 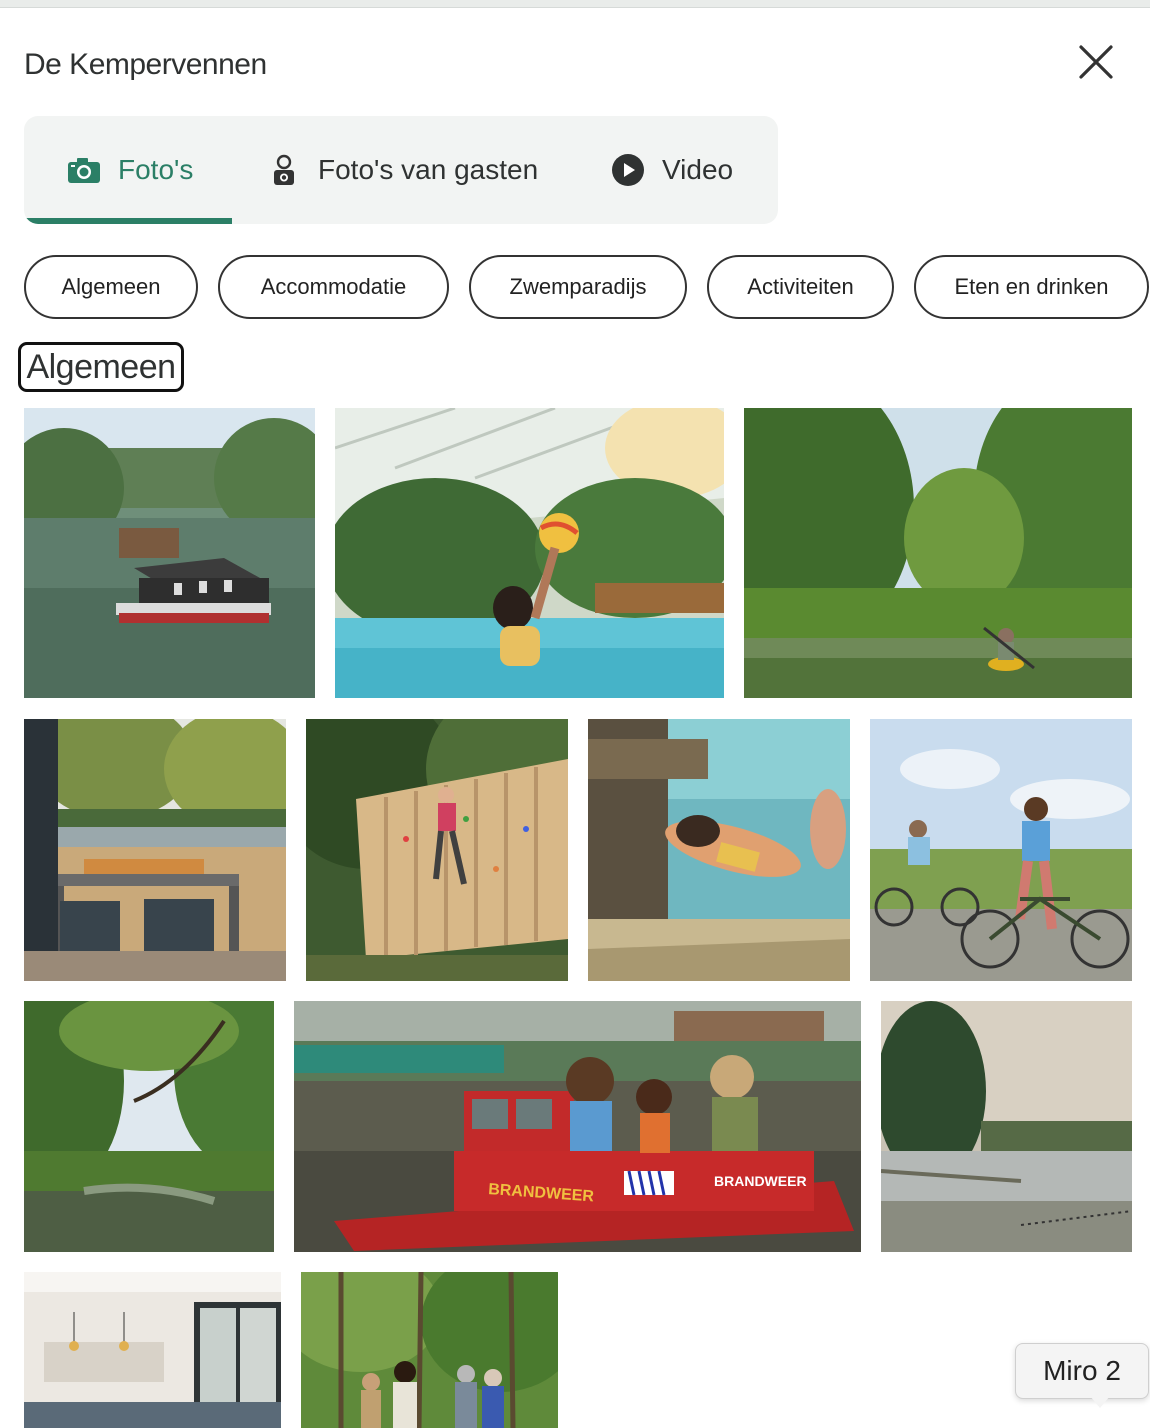 I want to click on section-heading: Algemeen, so click(x=101, y=367).